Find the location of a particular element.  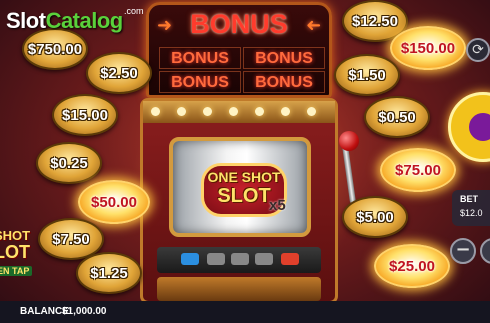

game-logo-tag: EN TAP is located at coordinates (16, 271).